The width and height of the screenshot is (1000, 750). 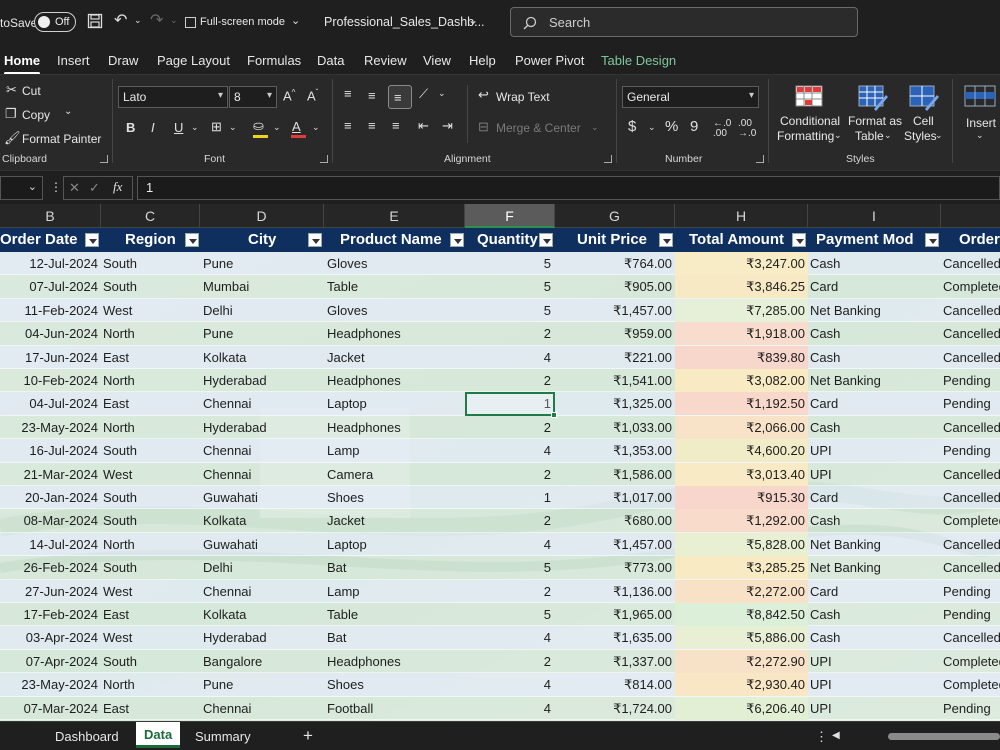 What do you see at coordinates (874, 497) in the screenshot?
I see `cell-payment-mode: Card` at bounding box center [874, 497].